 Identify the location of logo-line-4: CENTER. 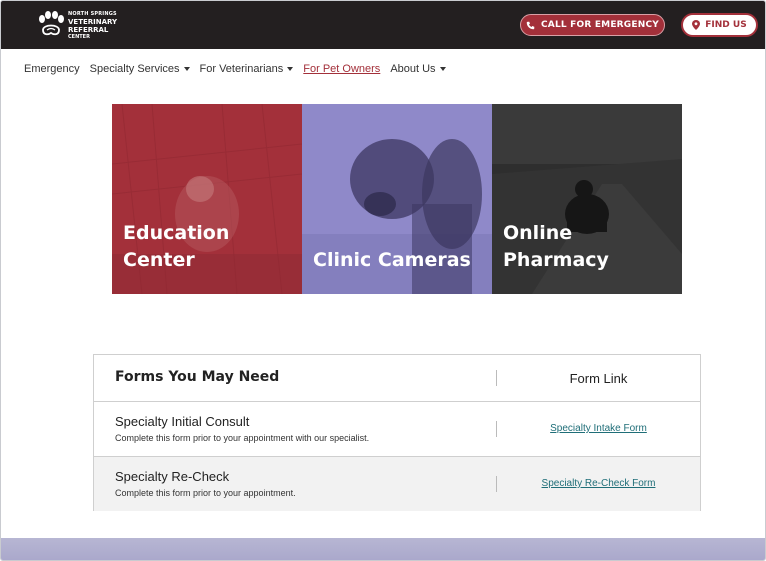
(79, 36).